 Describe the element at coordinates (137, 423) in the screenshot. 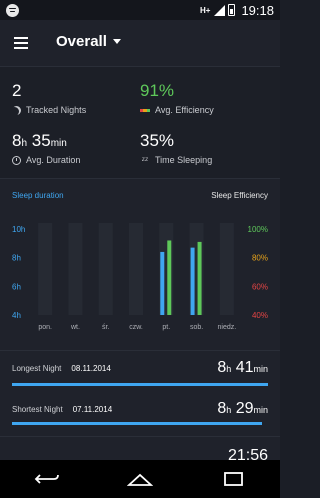

I see `shortest-night-bar` at that location.